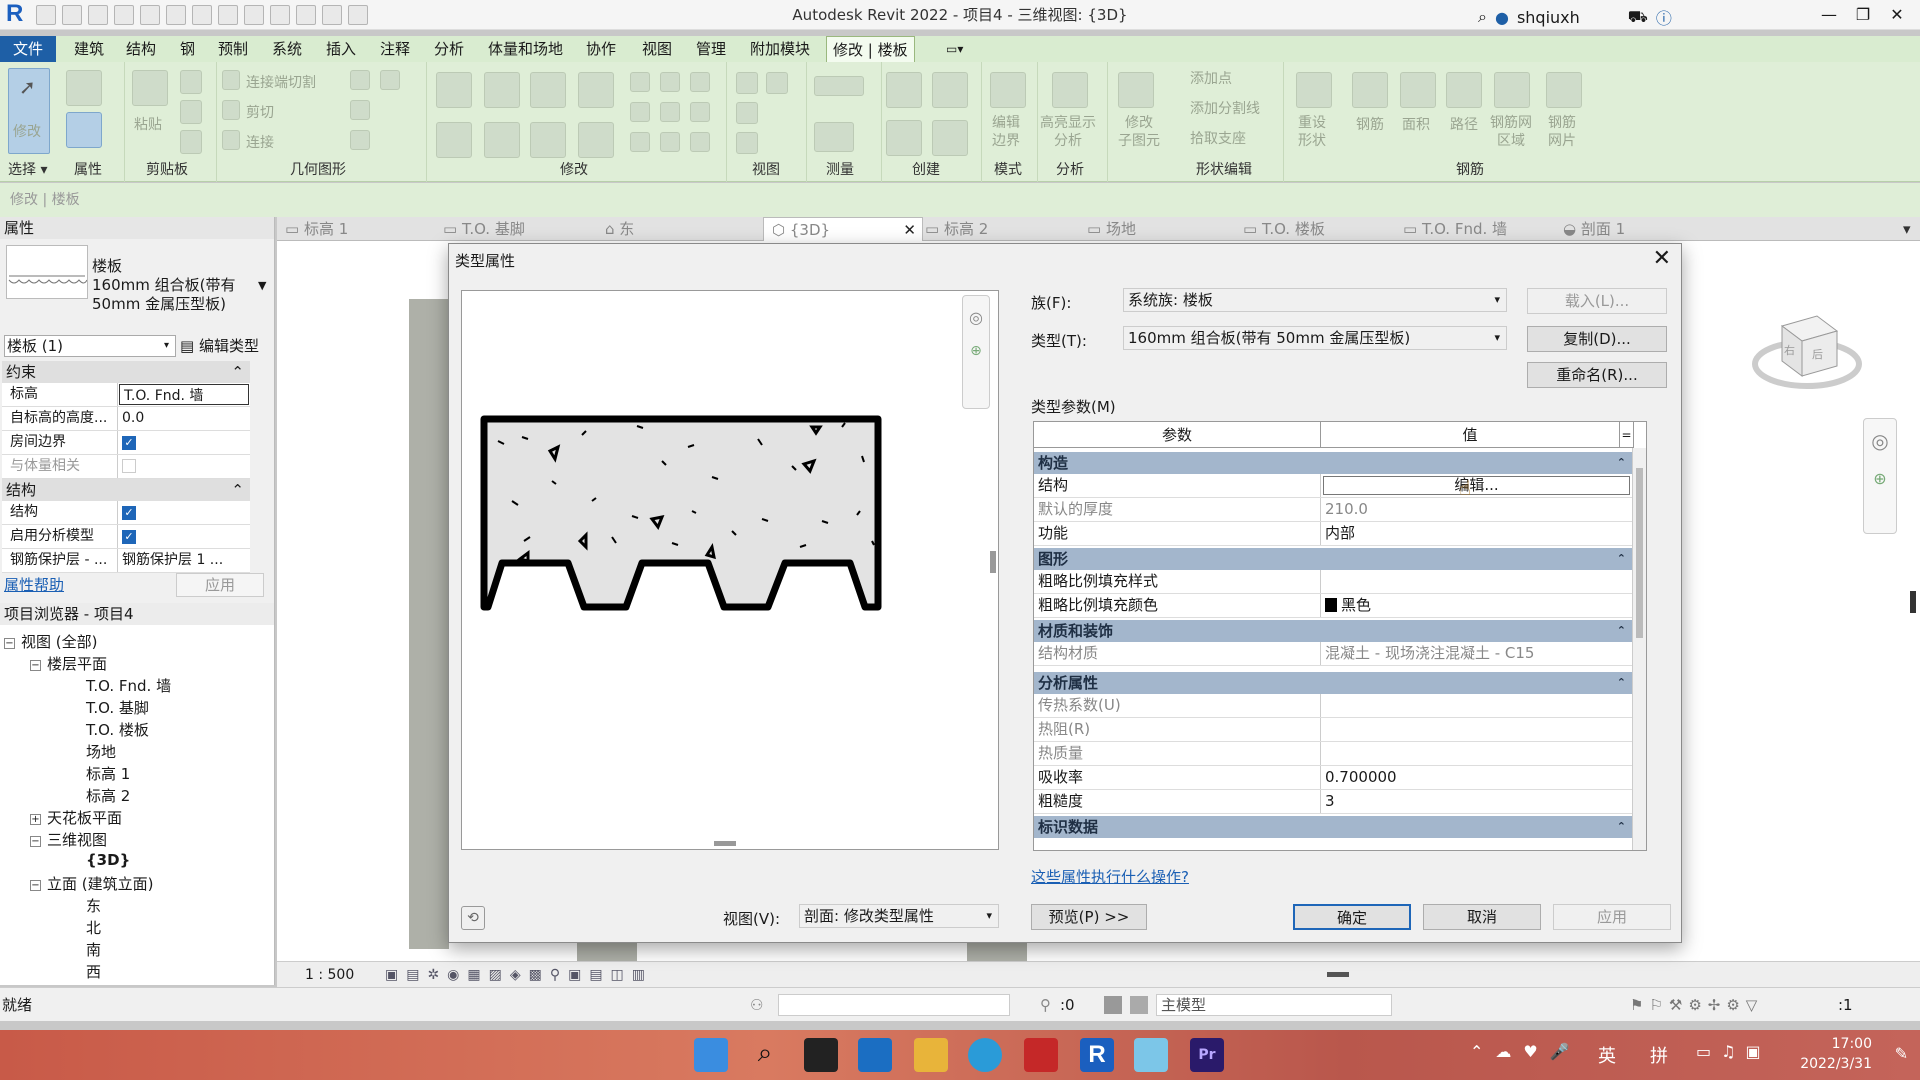  What do you see at coordinates (1151, 1055) in the screenshot?
I see `app-icon` at bounding box center [1151, 1055].